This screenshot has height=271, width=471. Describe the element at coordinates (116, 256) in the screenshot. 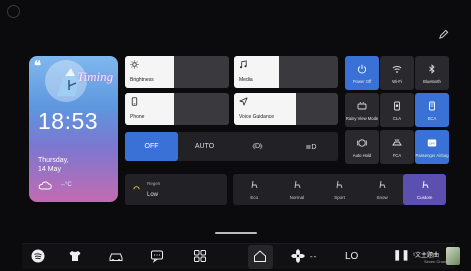

I see `car-icon` at that location.